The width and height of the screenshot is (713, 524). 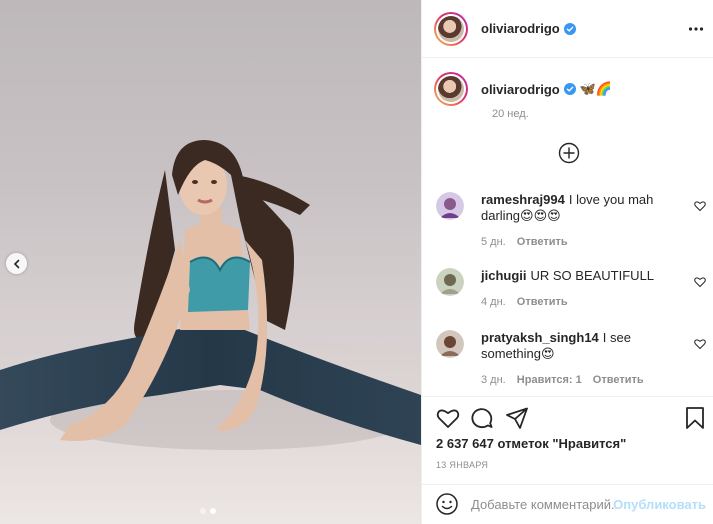 What do you see at coordinates (592, 275) in the screenshot?
I see `comment-text: UR SO BEAUTIFULL` at bounding box center [592, 275].